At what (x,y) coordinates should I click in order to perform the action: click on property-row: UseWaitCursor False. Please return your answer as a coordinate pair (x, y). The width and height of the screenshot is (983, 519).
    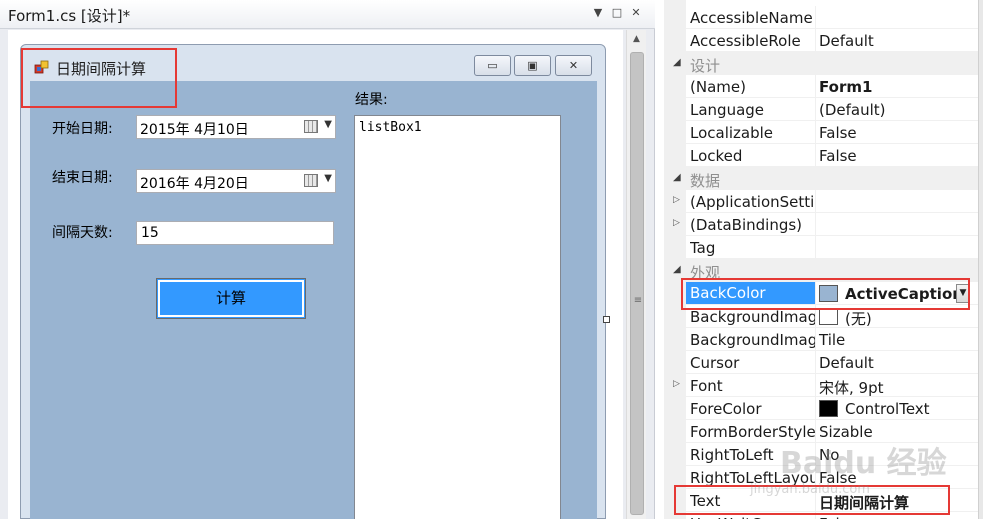
    Looking at the image, I should click on (821, 515).